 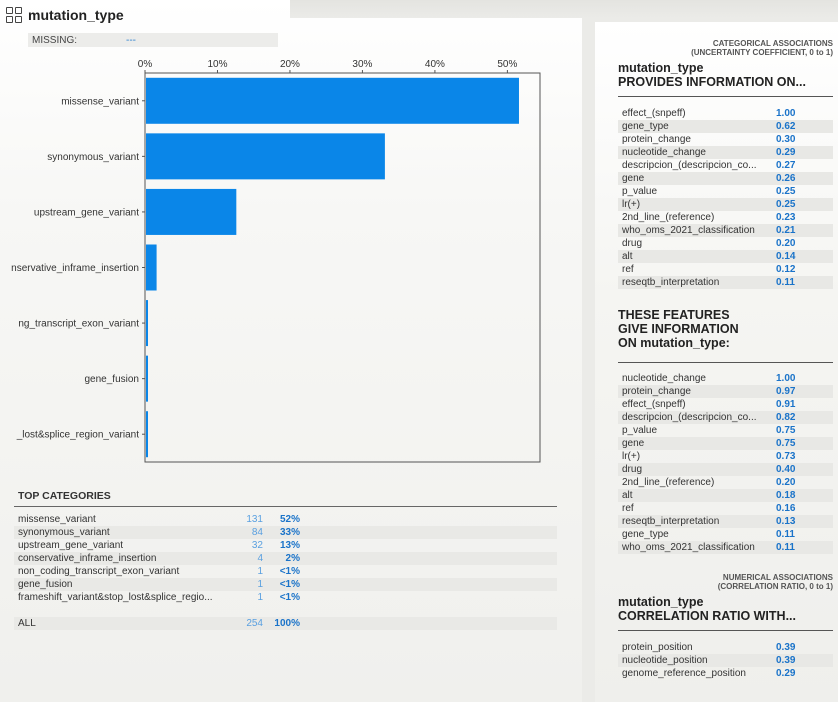 I want to click on association-row: 2nd_line_(reference) 0.20, so click(x=725, y=482).